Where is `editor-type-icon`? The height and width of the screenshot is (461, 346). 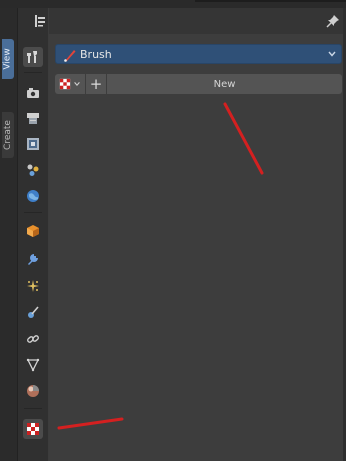 editor-type-icon is located at coordinates (40, 21).